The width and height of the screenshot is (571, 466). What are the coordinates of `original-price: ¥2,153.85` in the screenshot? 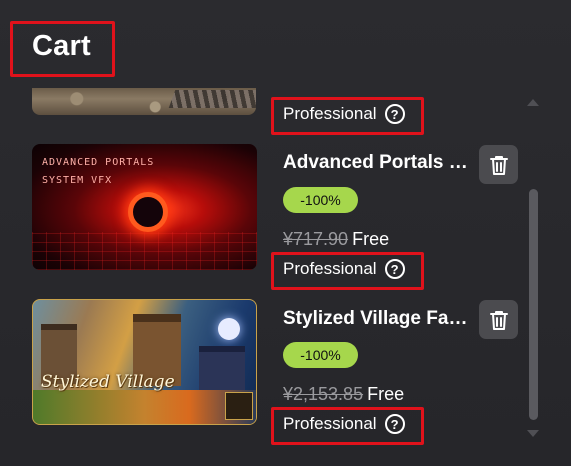 It's located at (323, 394).